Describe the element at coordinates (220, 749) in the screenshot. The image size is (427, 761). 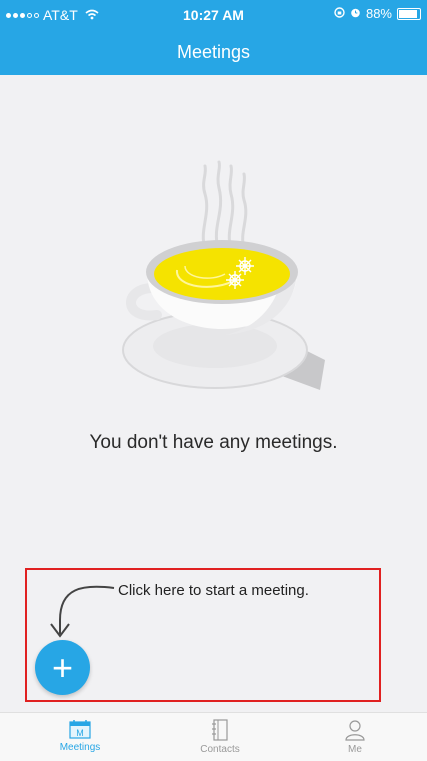
I see `tab-label: Contacts` at that location.